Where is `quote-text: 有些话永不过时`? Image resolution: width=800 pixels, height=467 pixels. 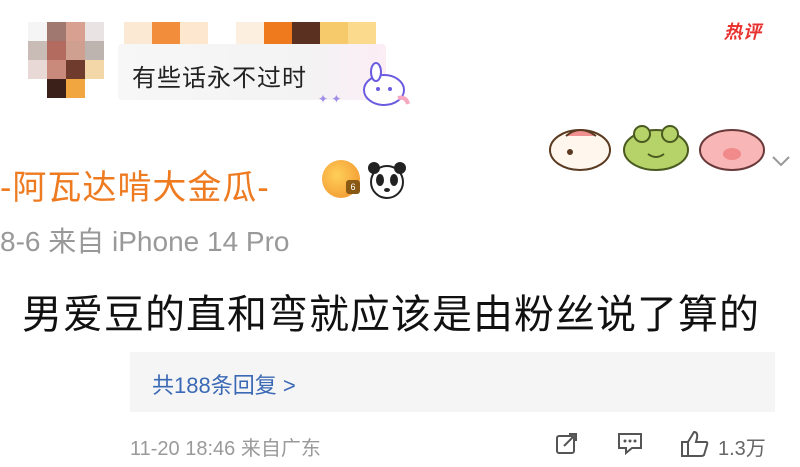
quote-text: 有些话永不过时 is located at coordinates (219, 78).